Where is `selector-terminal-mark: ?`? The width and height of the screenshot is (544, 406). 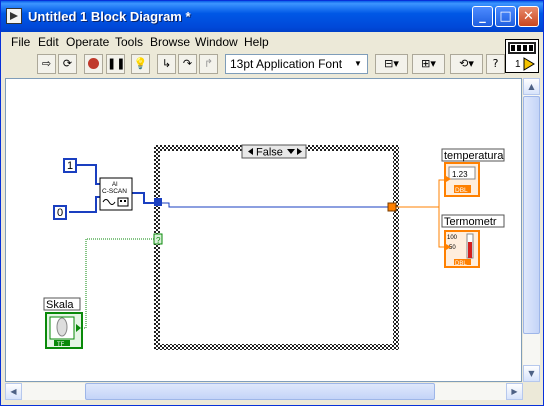
selector-terminal-mark: ? is located at coordinates (158, 240).